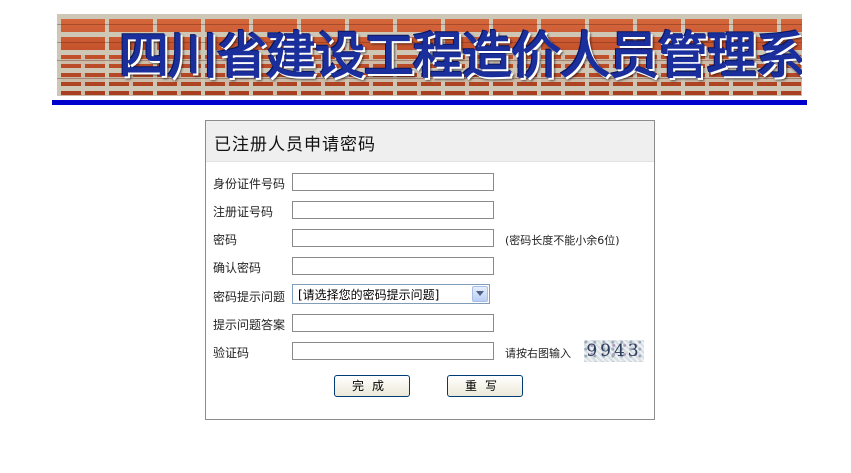  Describe the element at coordinates (237, 268) in the screenshot. I see `confirm-password-label: 确认密码` at that location.